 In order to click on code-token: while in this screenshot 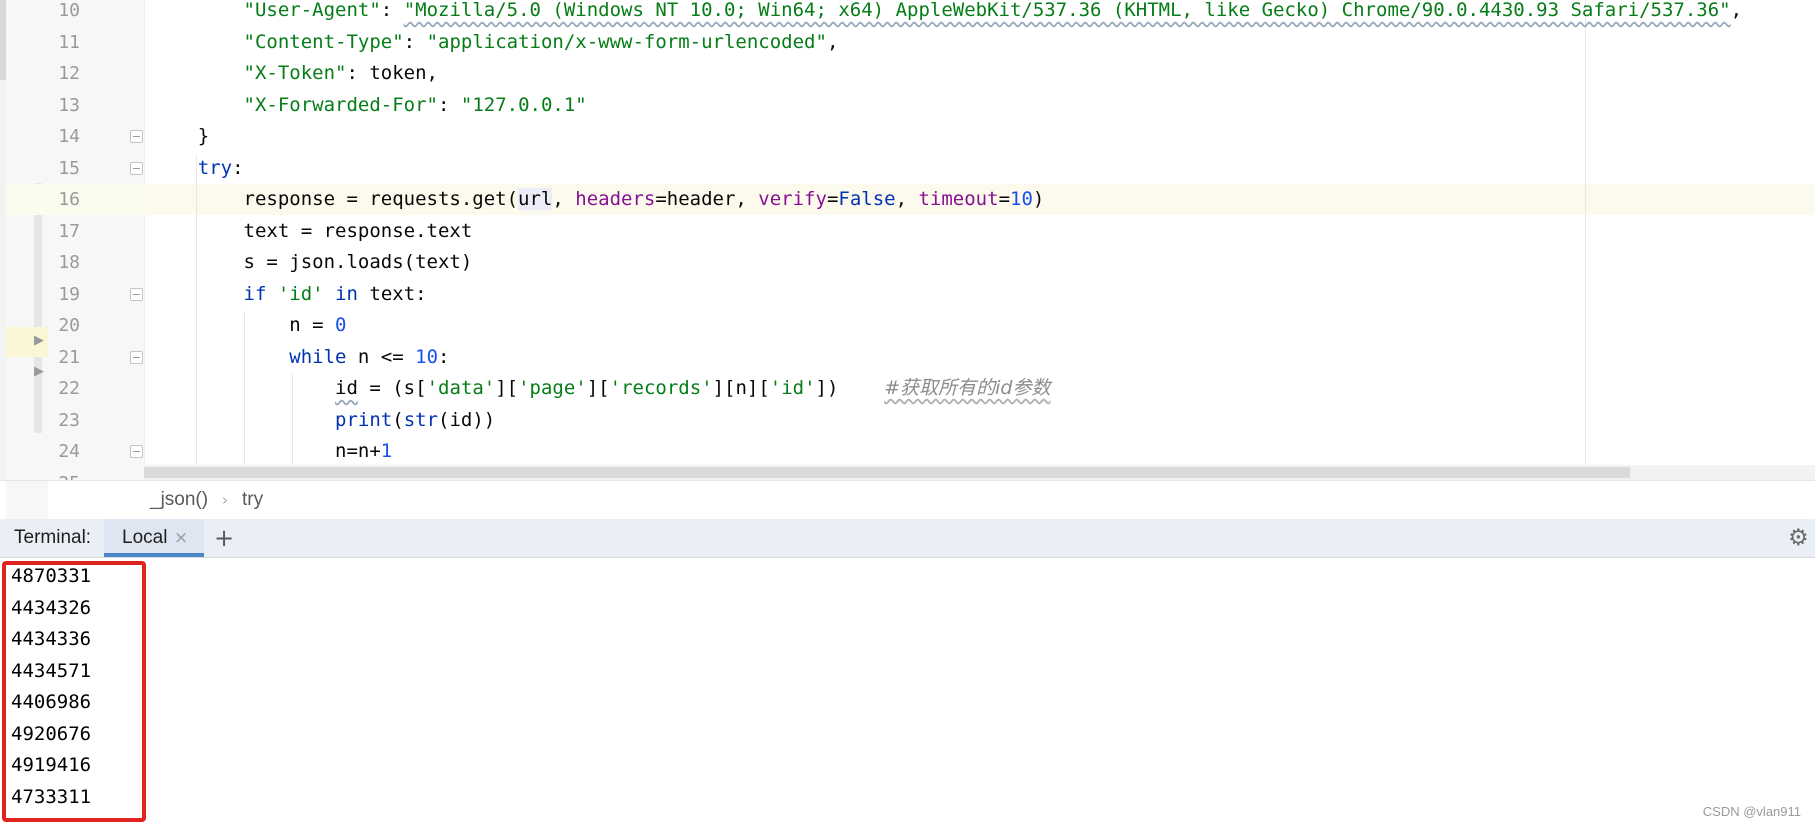, I will do `click(318, 357)`.